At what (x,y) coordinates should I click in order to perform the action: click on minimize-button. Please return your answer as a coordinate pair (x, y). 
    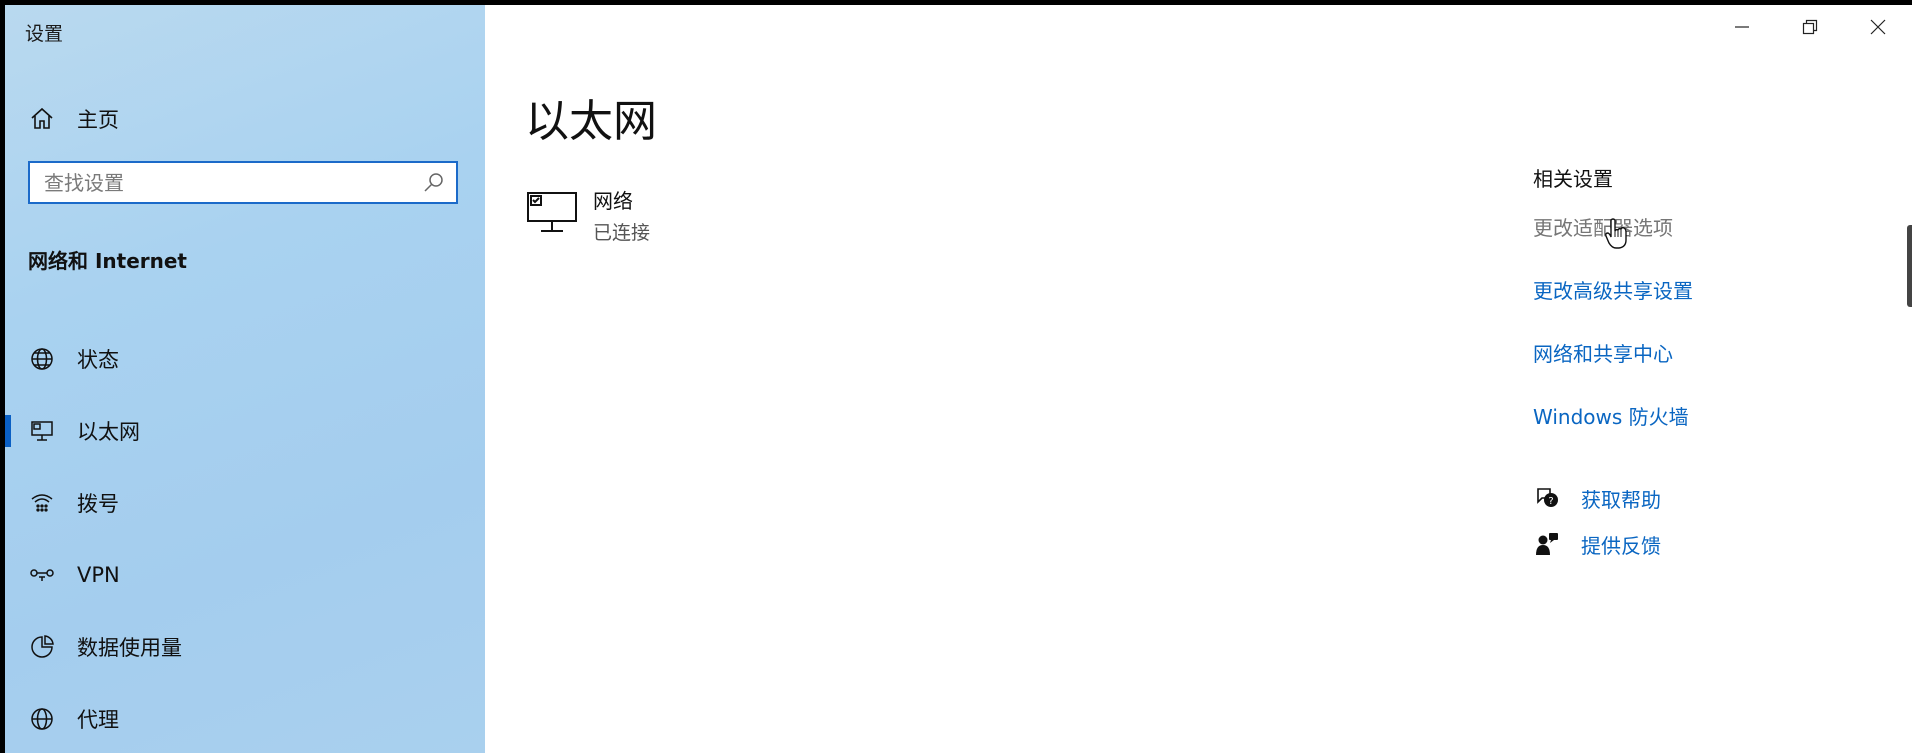
    Looking at the image, I should click on (1742, 29).